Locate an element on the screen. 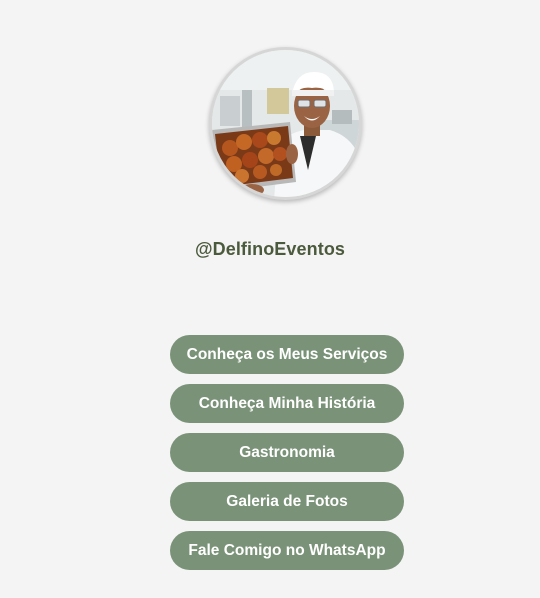  link-button-gastronomy: Gastronomia is located at coordinates (287, 452).